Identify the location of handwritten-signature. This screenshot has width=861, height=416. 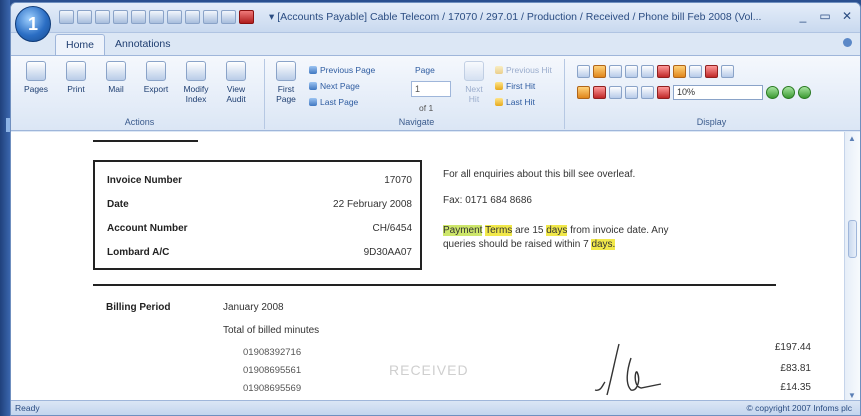
(628, 369).